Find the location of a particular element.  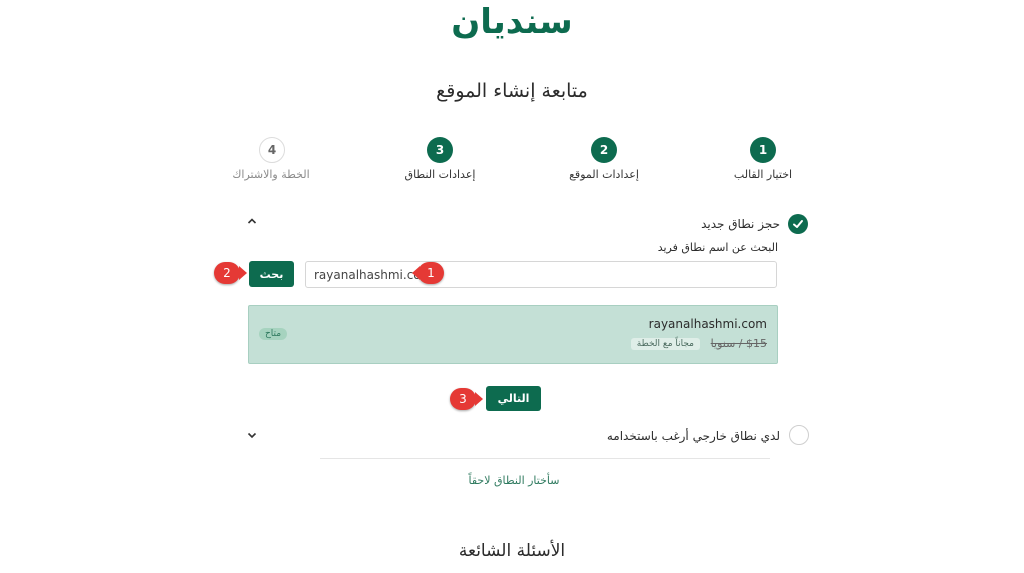

new-domain-selected-radio is located at coordinates (798, 224).